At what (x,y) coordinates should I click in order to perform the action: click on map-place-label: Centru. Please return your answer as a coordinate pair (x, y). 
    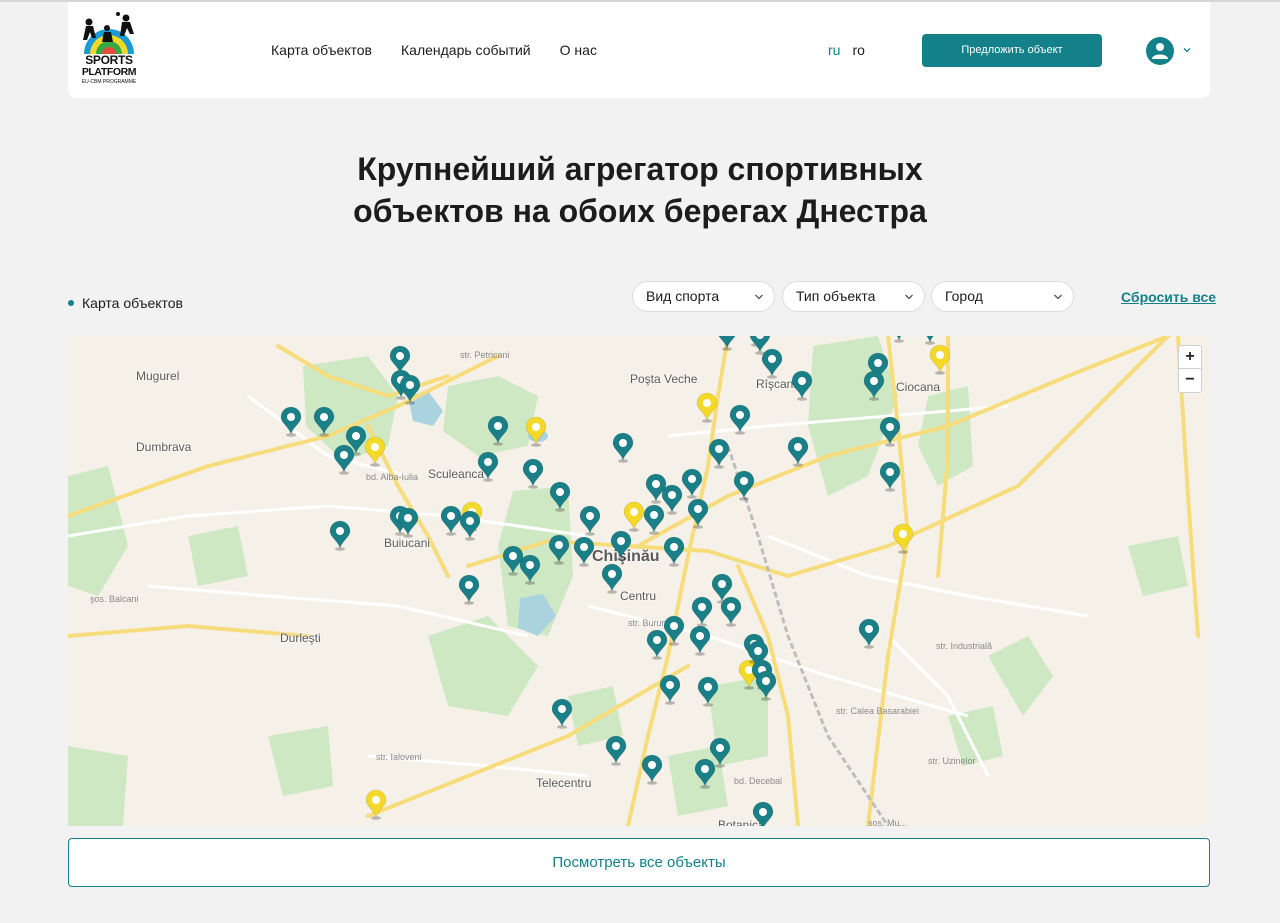
    Looking at the image, I should click on (638, 596).